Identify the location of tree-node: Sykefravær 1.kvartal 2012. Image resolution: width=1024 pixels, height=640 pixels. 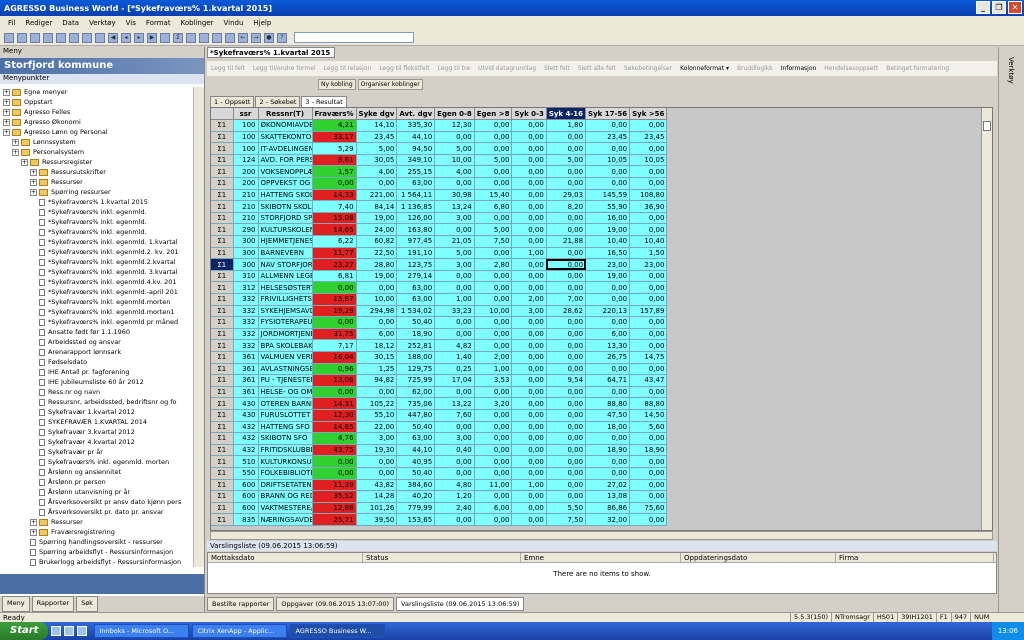
(96, 412).